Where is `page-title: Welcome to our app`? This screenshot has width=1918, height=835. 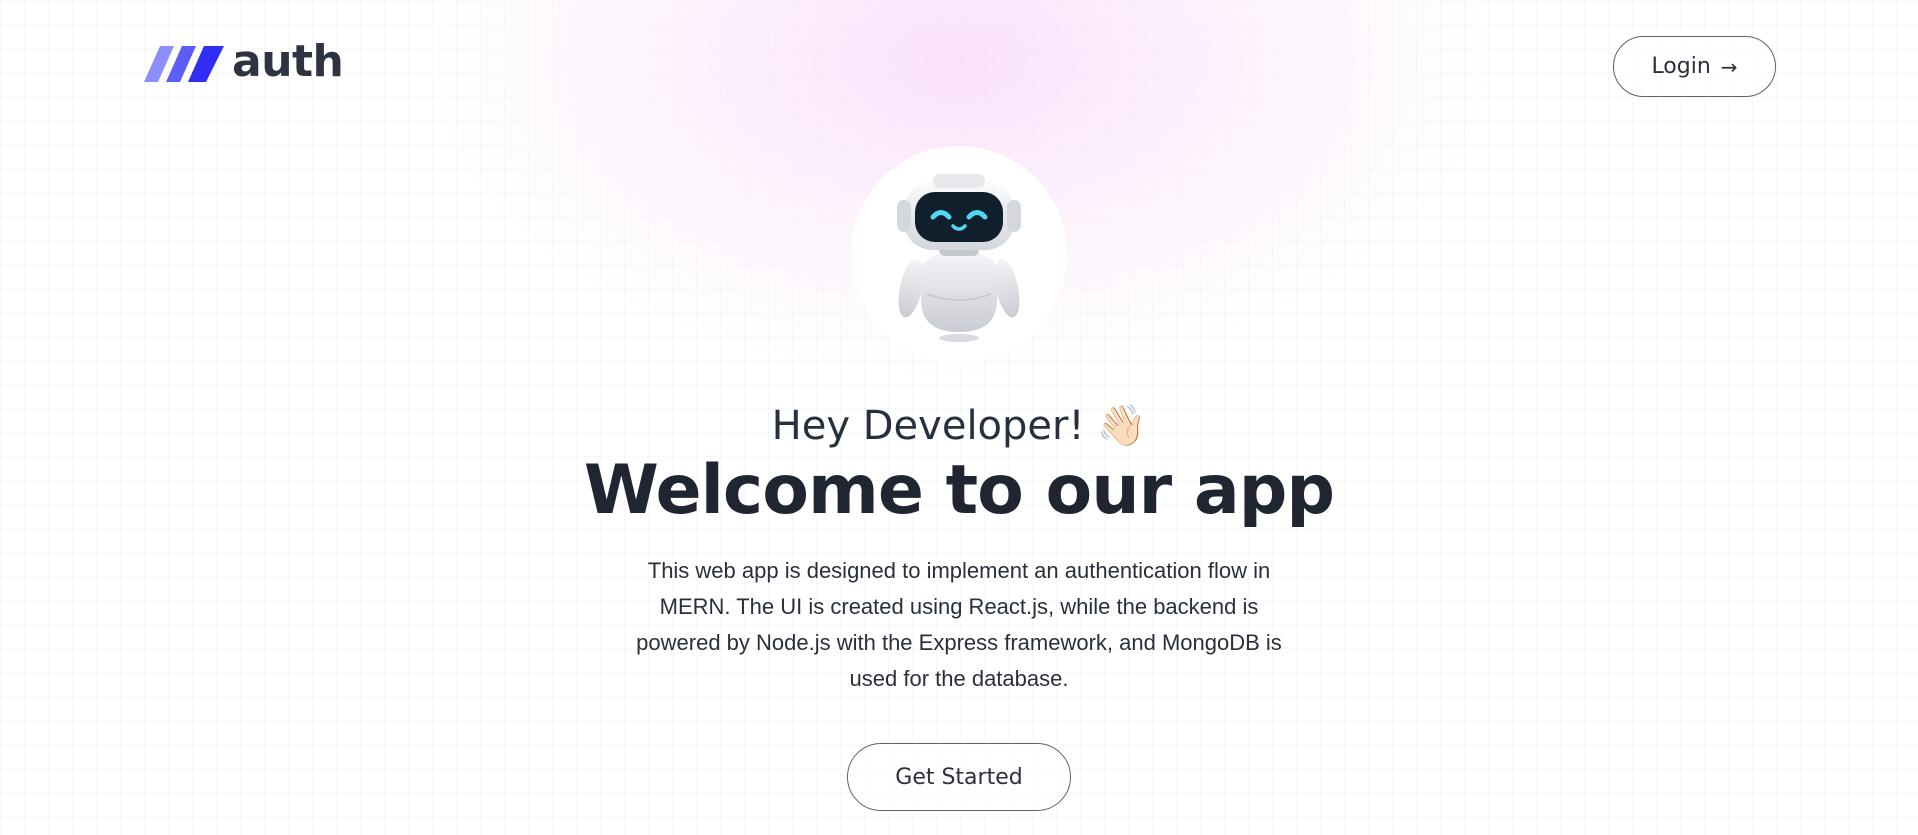 page-title: Welcome to our app is located at coordinates (959, 490).